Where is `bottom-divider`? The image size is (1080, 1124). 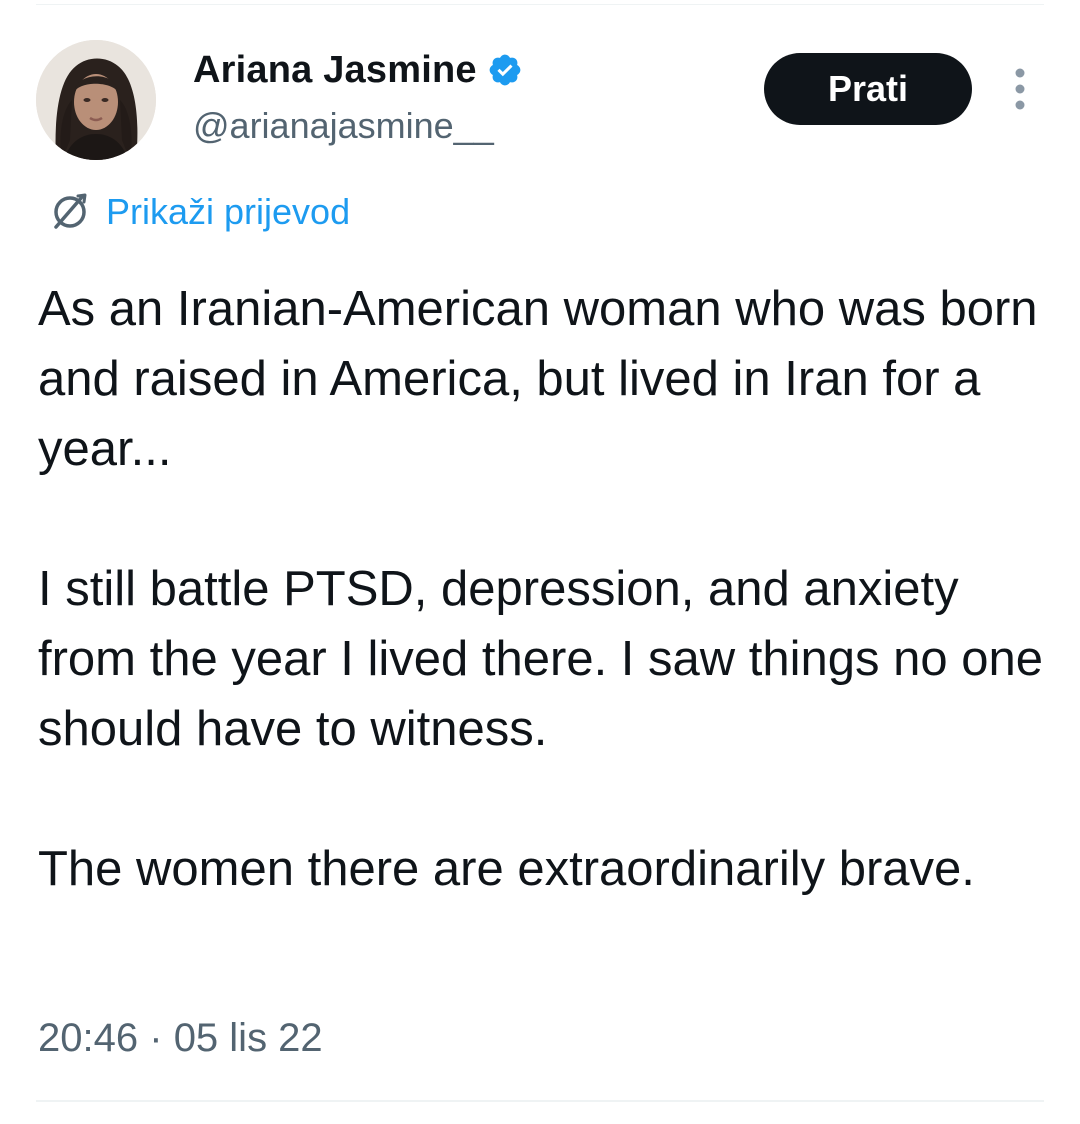 bottom-divider is located at coordinates (540, 1101).